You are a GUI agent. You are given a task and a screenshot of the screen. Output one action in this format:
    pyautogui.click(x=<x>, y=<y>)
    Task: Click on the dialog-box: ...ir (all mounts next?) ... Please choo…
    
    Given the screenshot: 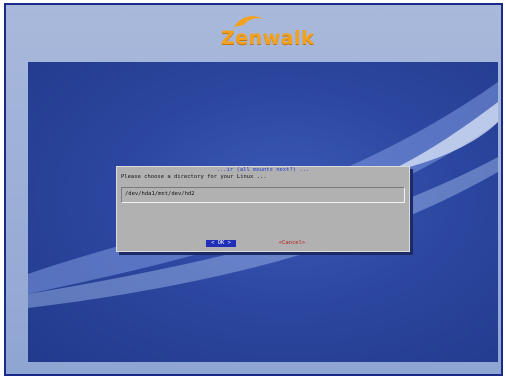 What is the action you would take?
    pyautogui.click(x=263, y=209)
    